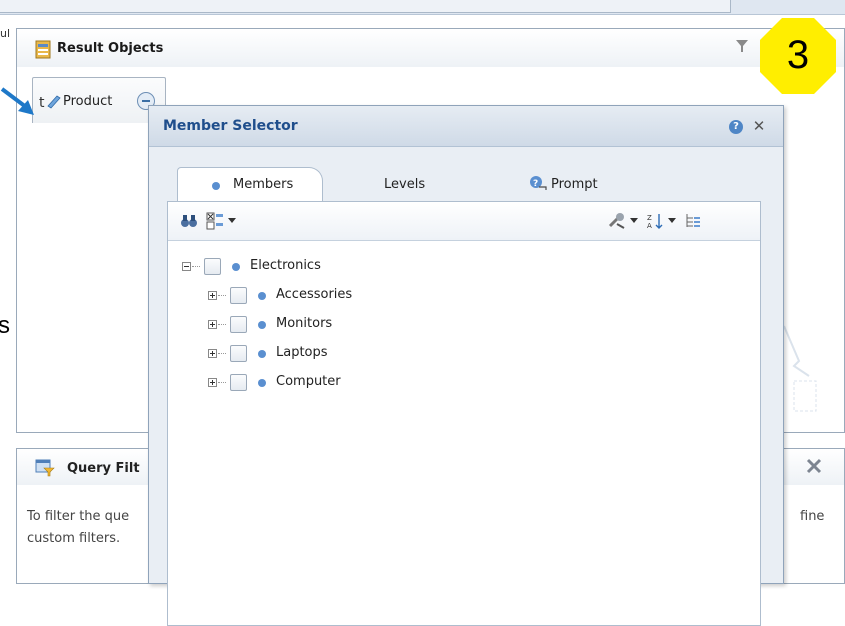  Describe the element at coordinates (285, 265) in the screenshot. I see `member-label: Electronics` at that location.